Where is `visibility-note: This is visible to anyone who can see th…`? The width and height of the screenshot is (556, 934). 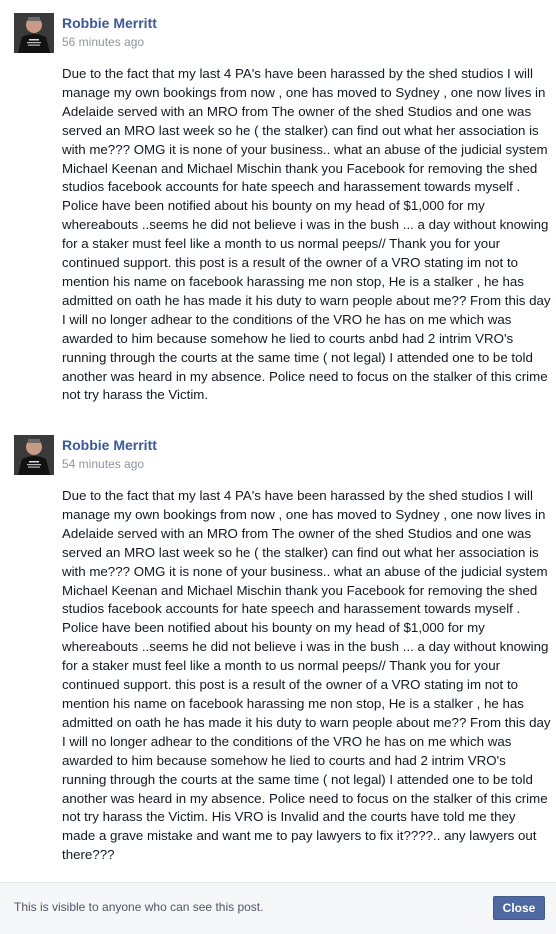 visibility-note: This is visible to anyone who can see th… is located at coordinates (139, 907).